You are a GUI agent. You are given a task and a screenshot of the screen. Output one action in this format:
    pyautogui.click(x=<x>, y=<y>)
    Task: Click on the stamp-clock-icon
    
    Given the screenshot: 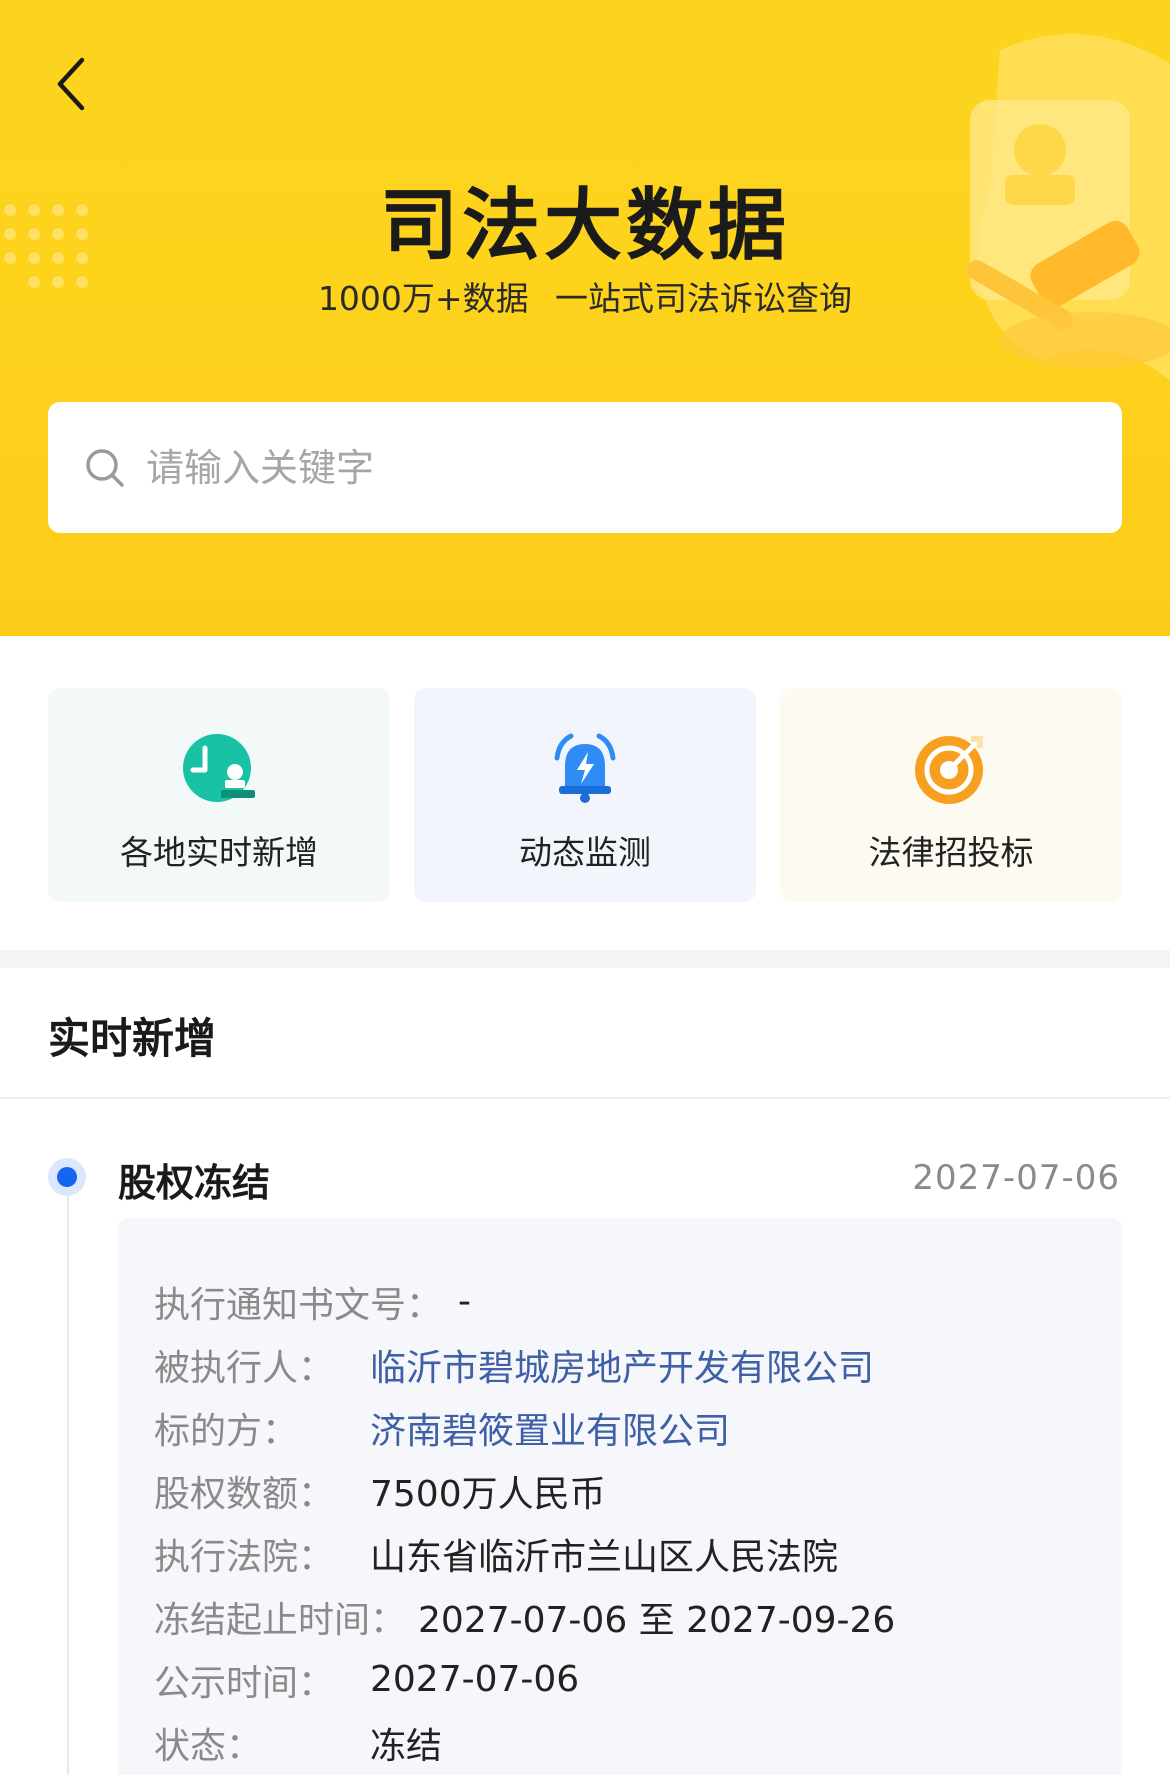 What is the action you would take?
    pyautogui.click(x=219, y=768)
    